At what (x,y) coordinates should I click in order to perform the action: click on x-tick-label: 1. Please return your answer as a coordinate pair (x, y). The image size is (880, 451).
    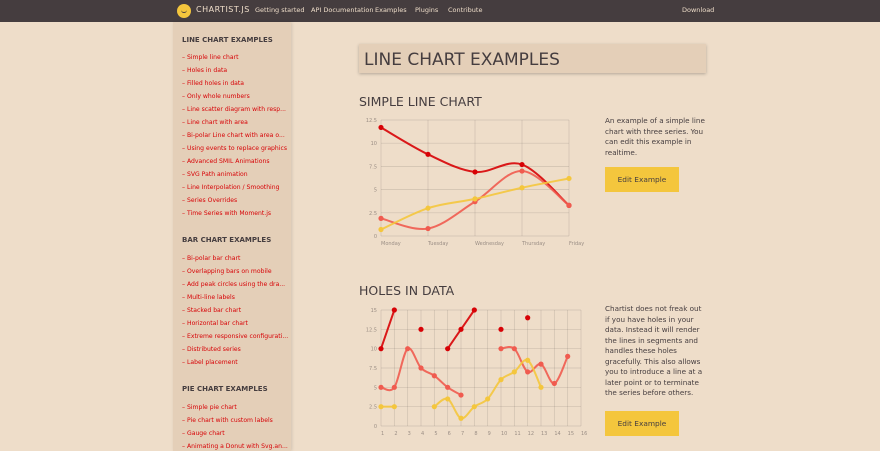
    Looking at the image, I should click on (382, 434).